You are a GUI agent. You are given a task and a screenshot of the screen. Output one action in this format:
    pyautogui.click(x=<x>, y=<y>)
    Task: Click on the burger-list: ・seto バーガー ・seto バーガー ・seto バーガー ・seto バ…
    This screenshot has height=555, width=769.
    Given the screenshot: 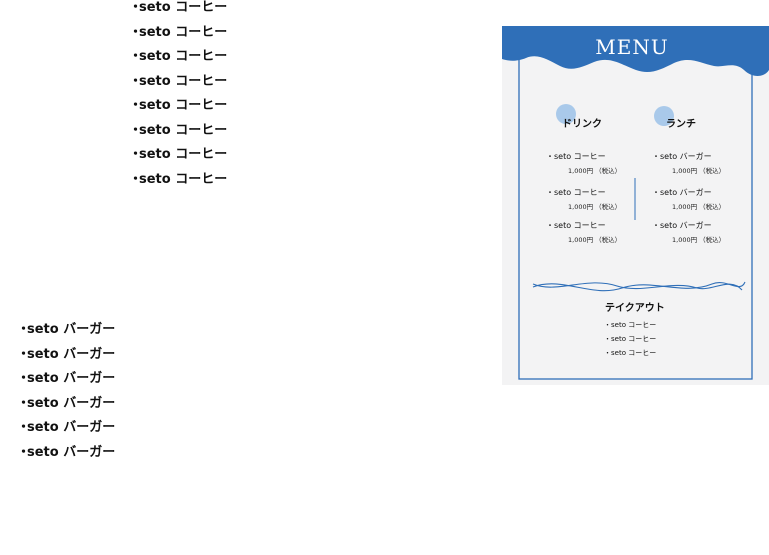 What is the action you would take?
    pyautogui.click(x=66, y=391)
    